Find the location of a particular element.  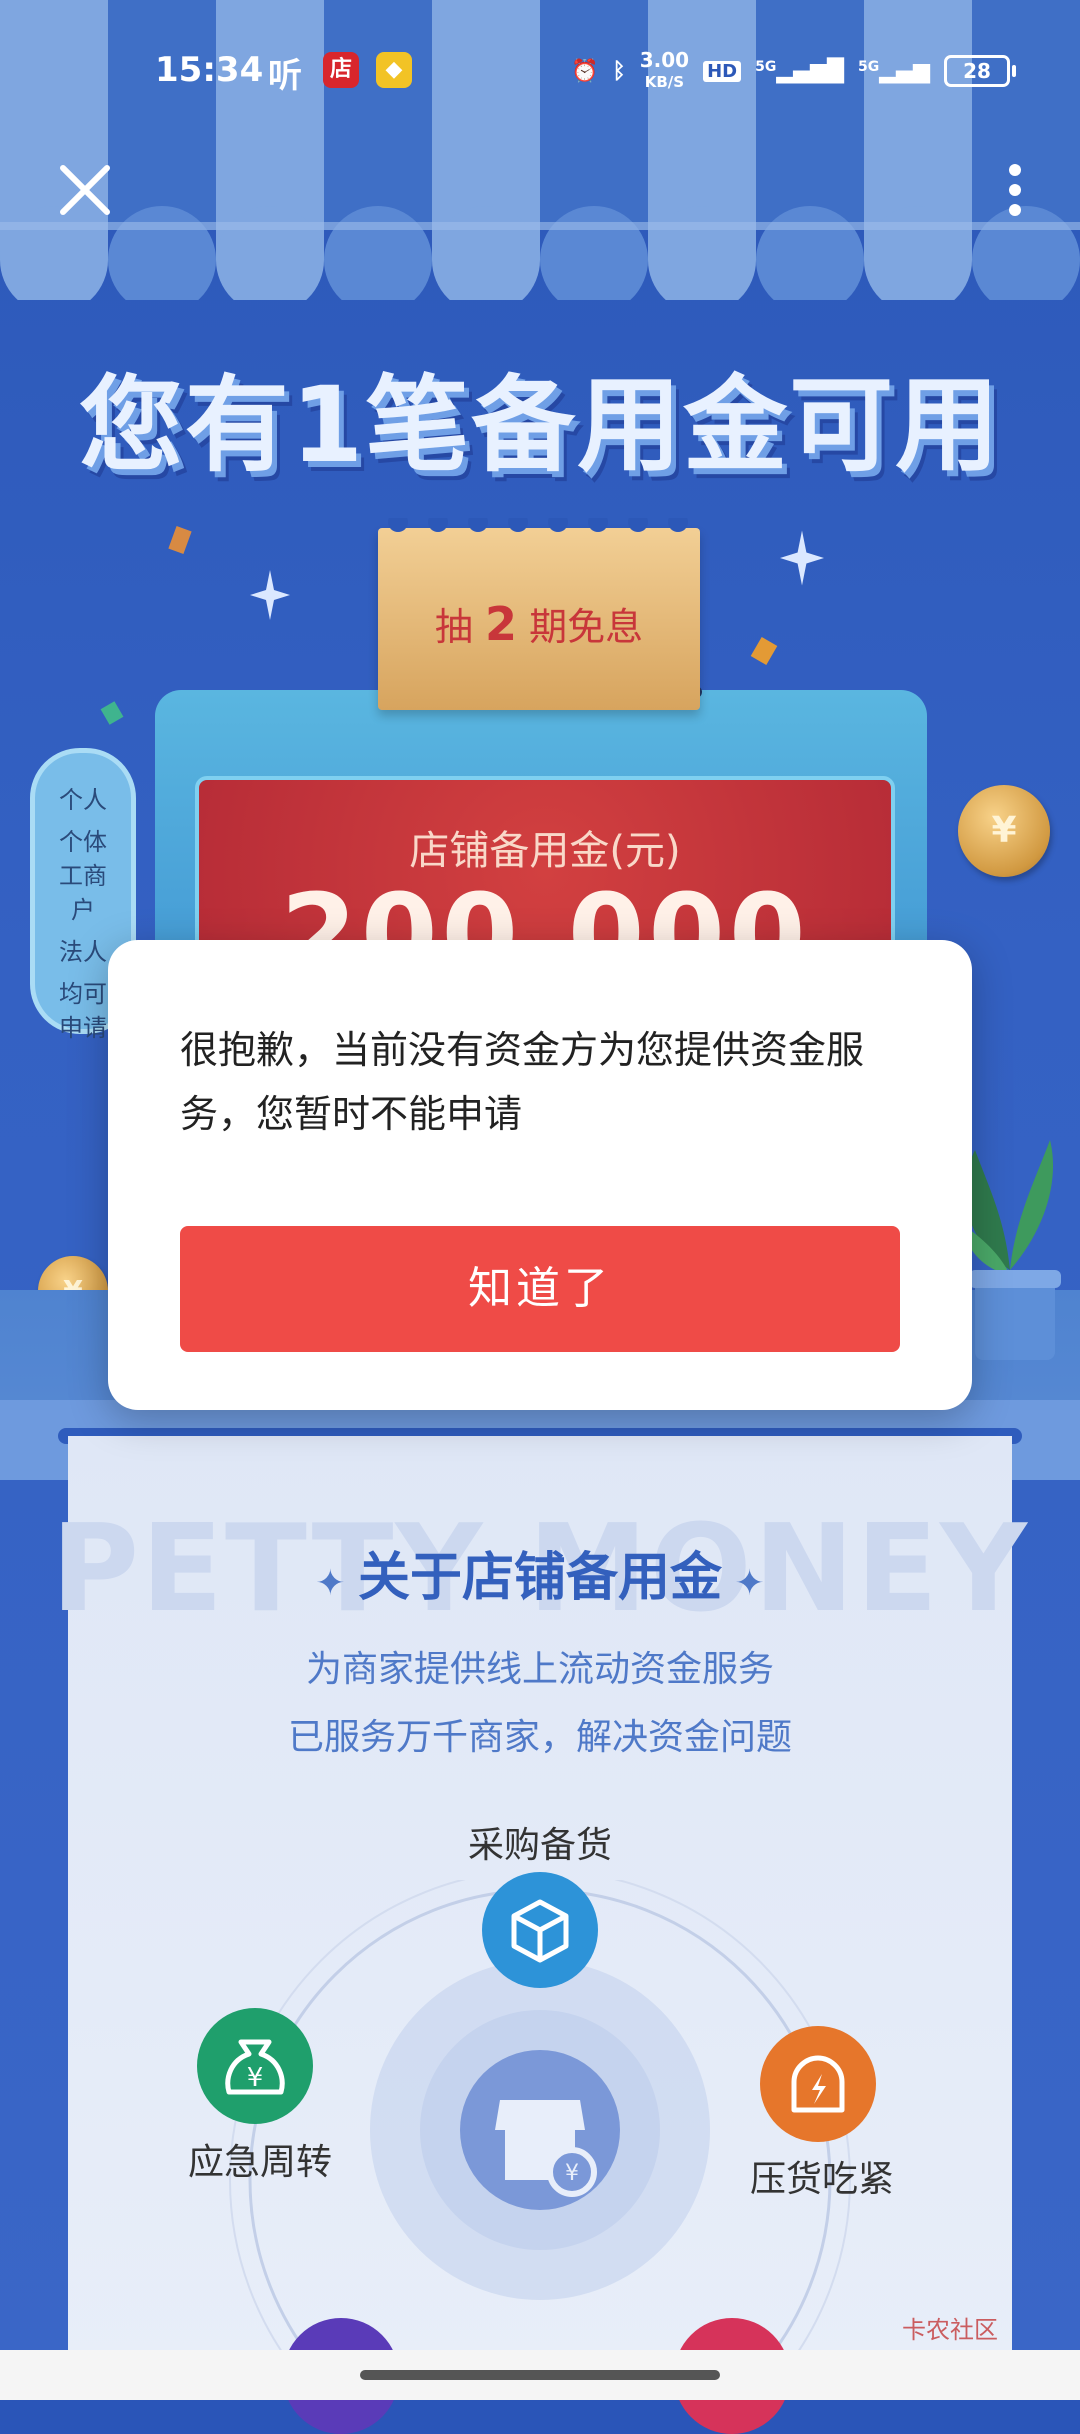

dialog-message: 很抱歉，当前没有资金方为您提供资金服务，您暂时不能申请 is located at coordinates (522, 1082).